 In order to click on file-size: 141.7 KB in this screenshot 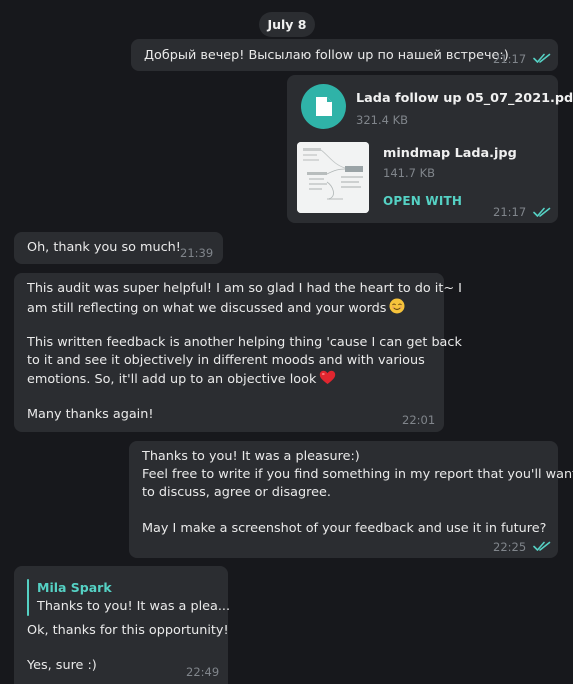, I will do `click(409, 173)`.